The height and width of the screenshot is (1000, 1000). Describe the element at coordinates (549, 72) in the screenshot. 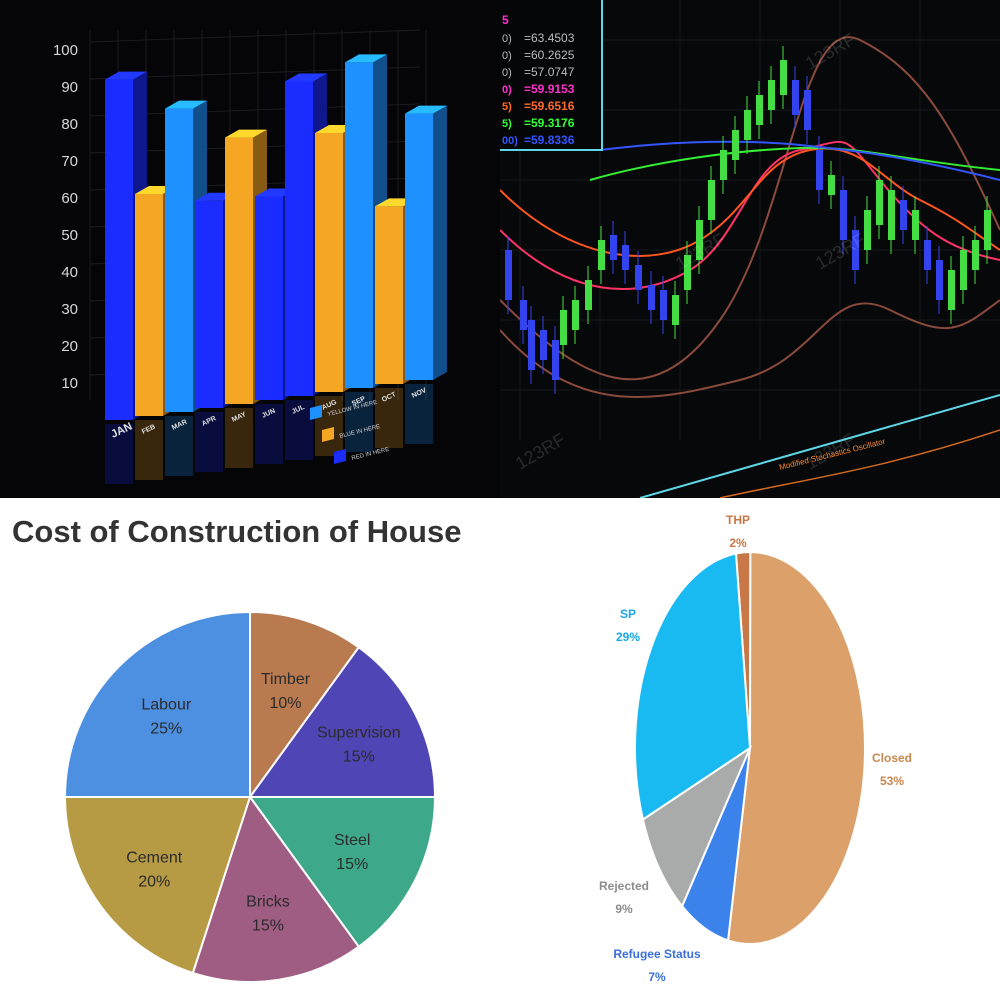

I see `readout-value: =57.0747` at that location.